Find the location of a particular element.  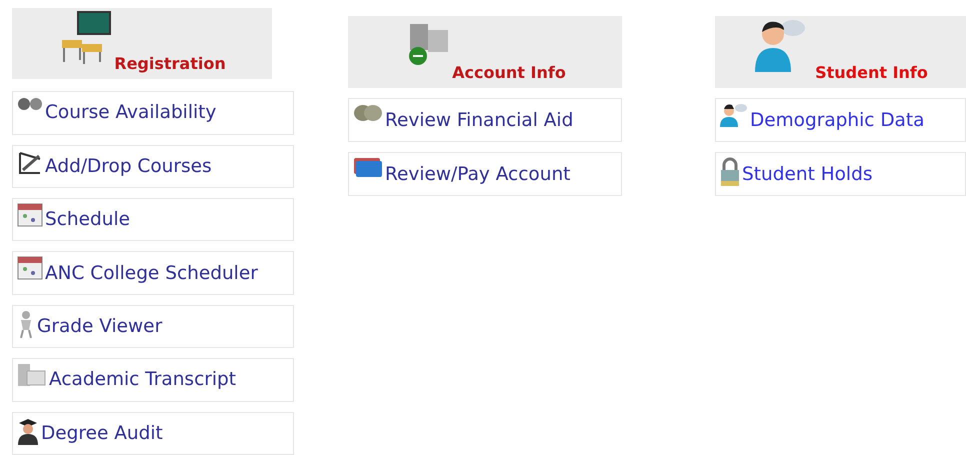

menu-link: Add/Drop Courses is located at coordinates (153, 166).